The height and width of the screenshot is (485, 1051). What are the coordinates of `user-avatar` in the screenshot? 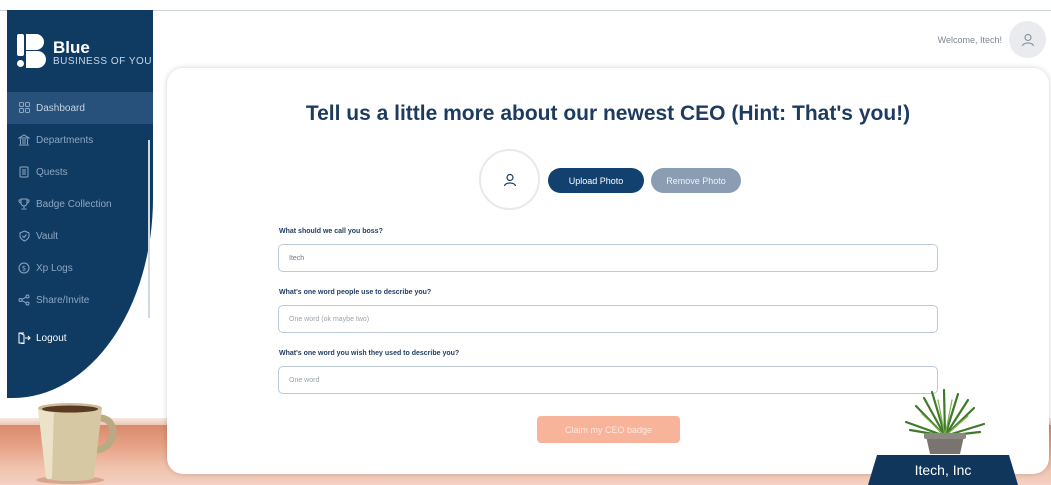 It's located at (1027, 39).